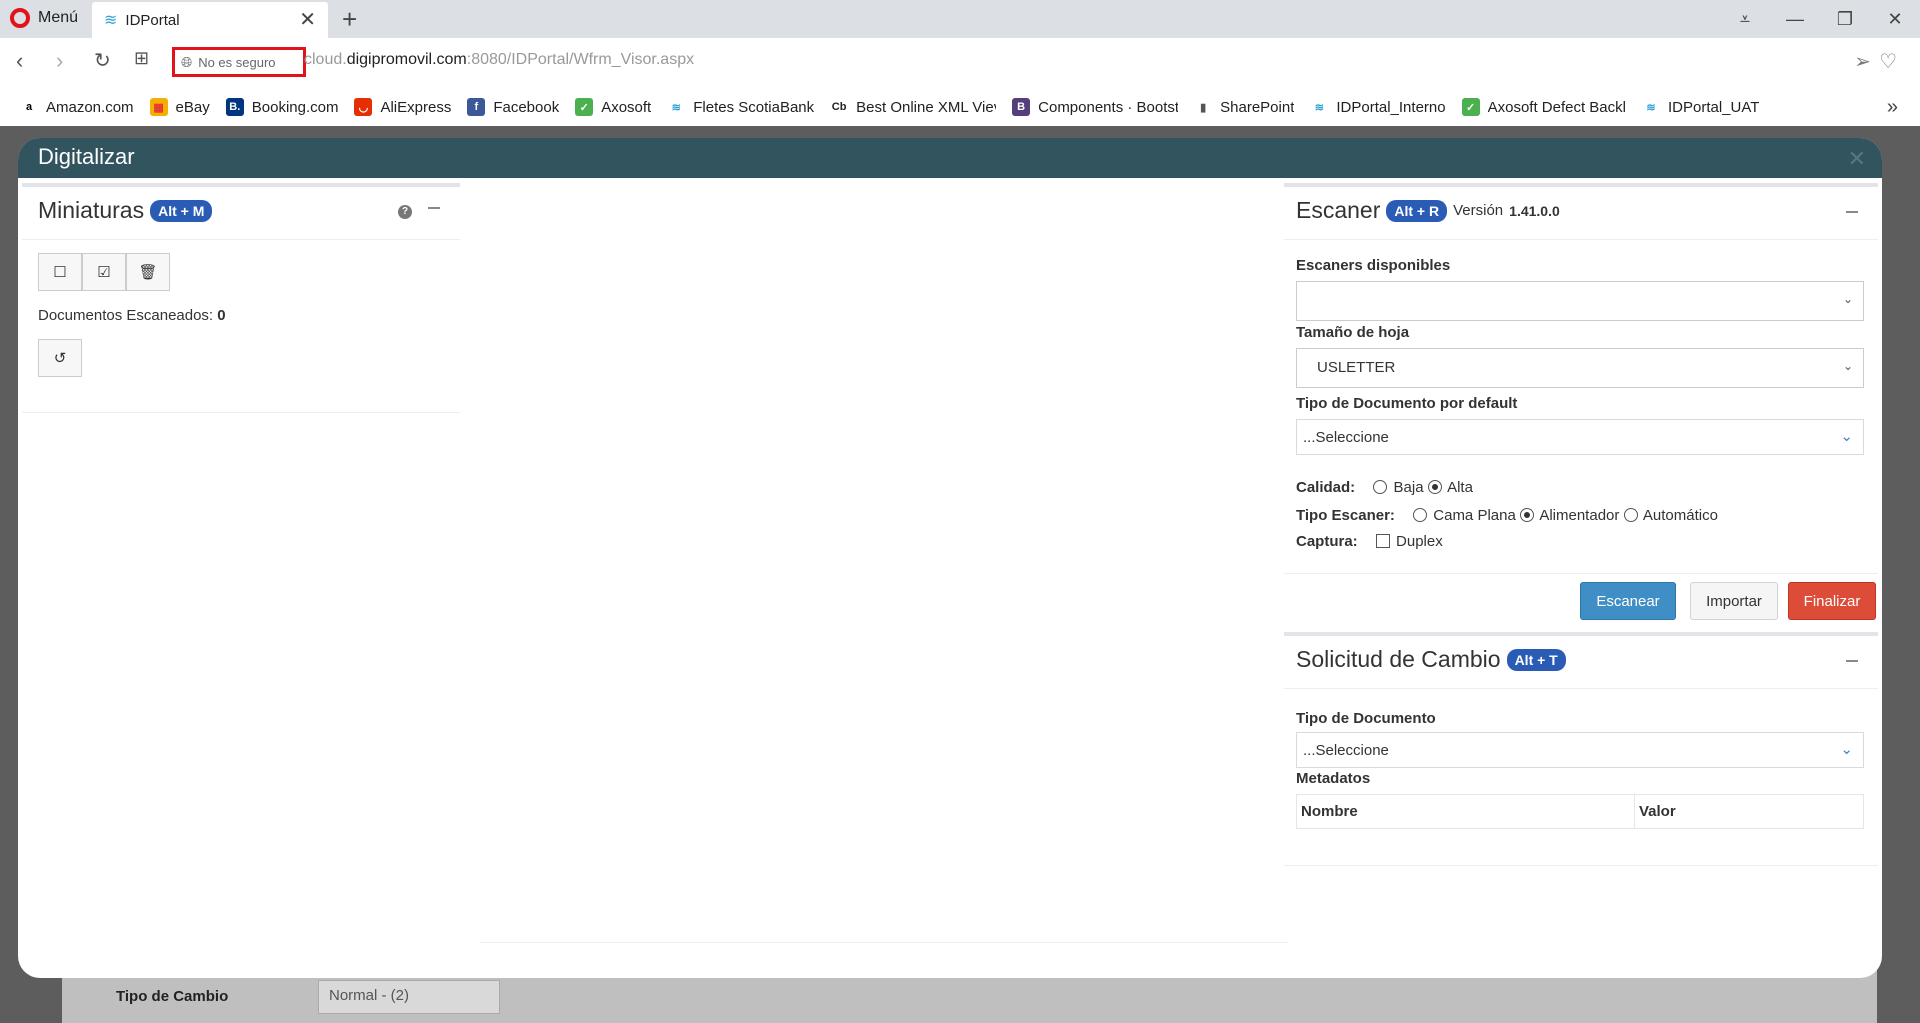 The image size is (1920, 1023). I want to click on bookmark-item: ✓ Axosoft, so click(613, 107).